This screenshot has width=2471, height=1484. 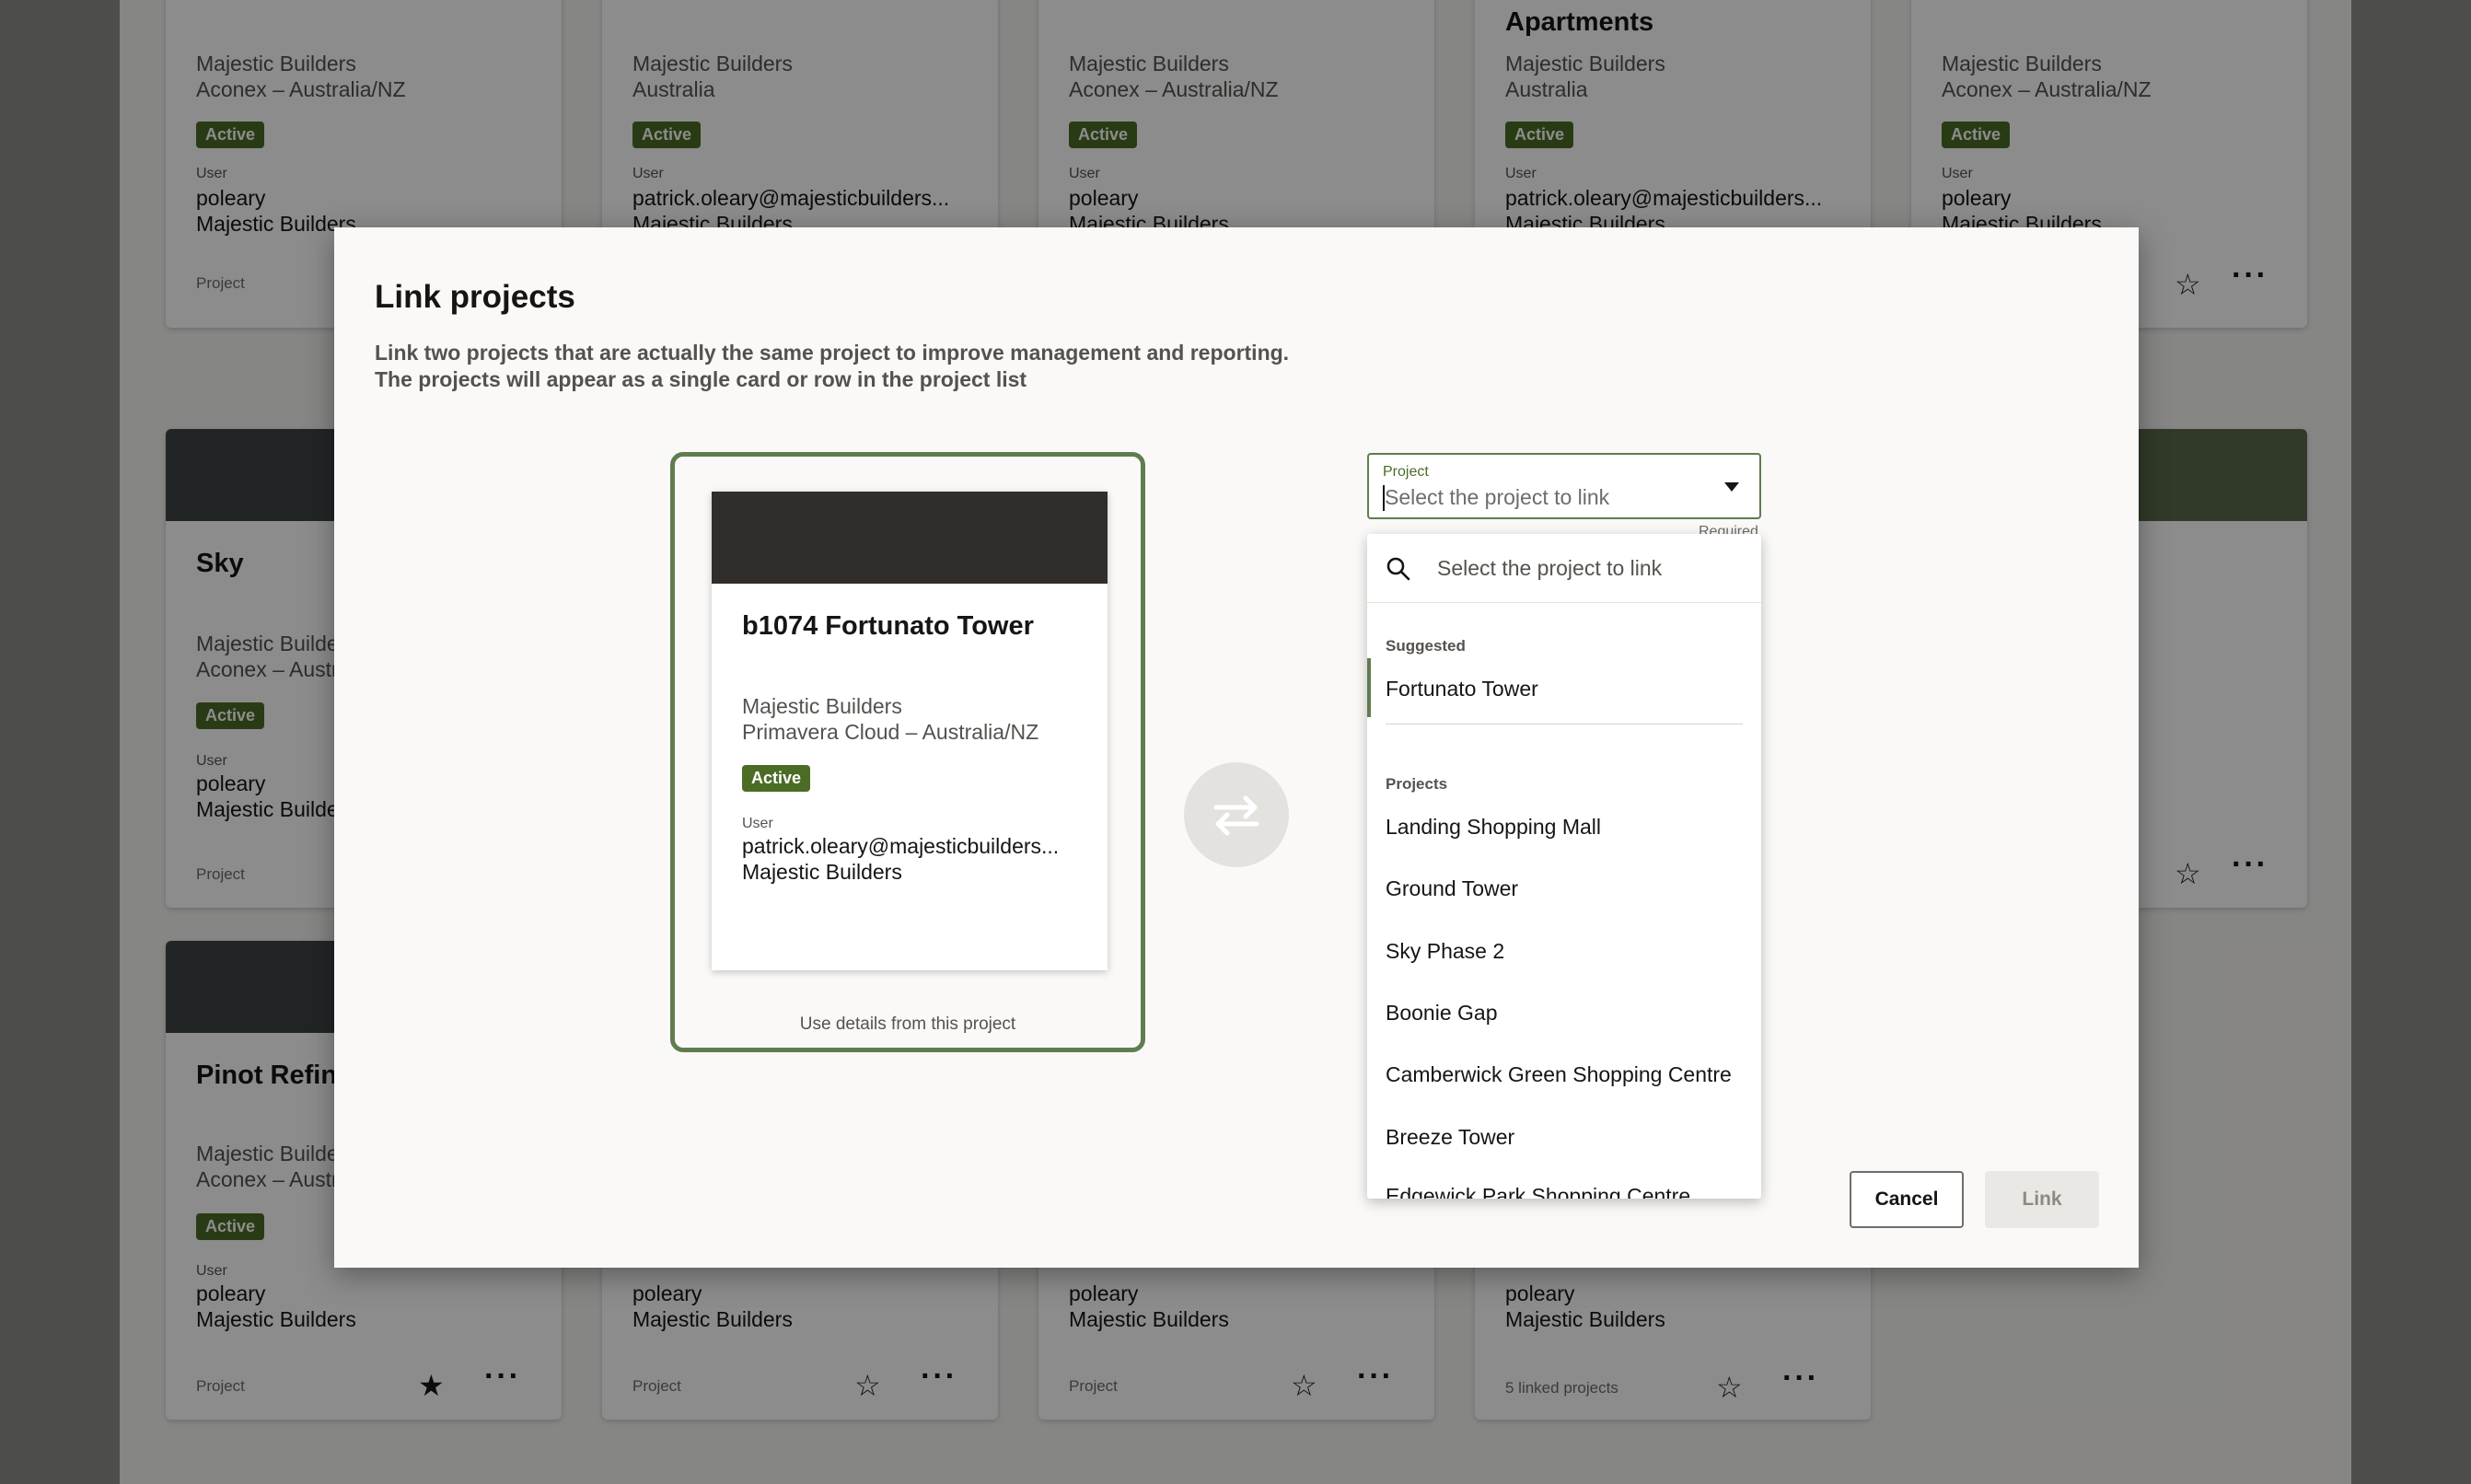 What do you see at coordinates (1538, 1191) in the screenshot?
I see `dropdown-option: Edgewick Park Shopping Centre` at bounding box center [1538, 1191].